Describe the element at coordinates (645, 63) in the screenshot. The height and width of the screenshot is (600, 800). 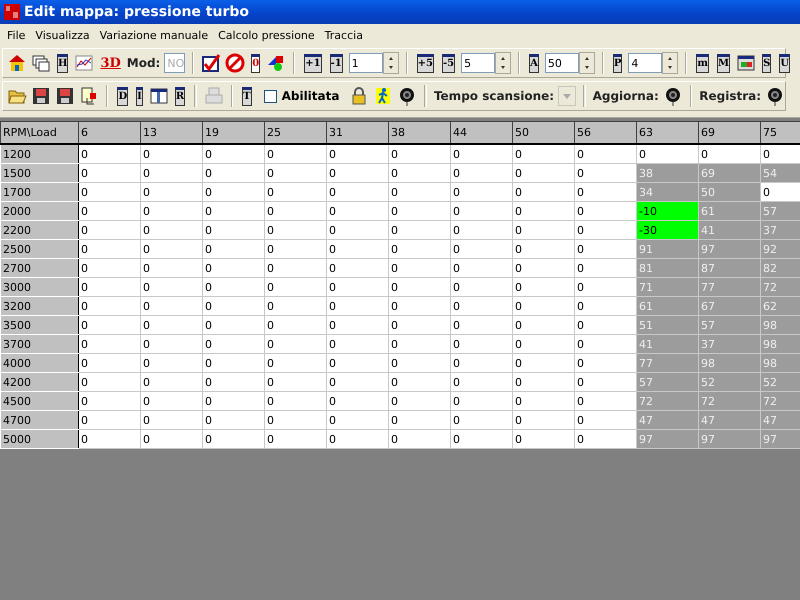
I see `number-field: 4` at that location.